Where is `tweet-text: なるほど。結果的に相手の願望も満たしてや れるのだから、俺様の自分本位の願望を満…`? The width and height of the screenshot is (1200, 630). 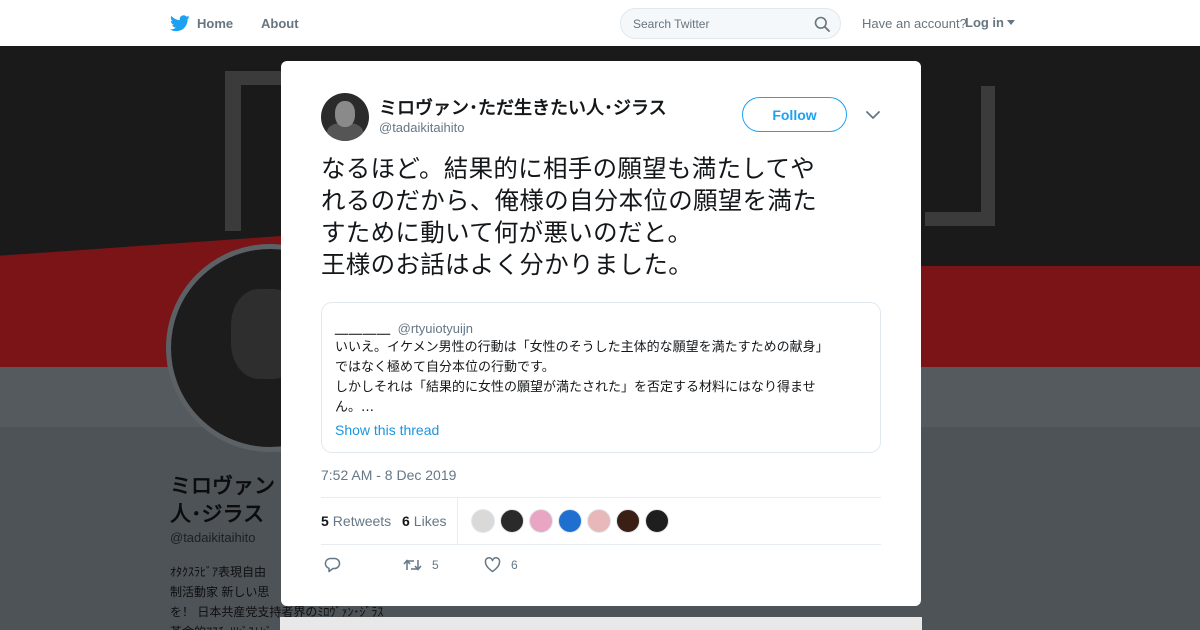
tweet-text: なるほど。結果的に相手の願望も満たしてや れるのだから、俺様の自分本位の願望を満… is located at coordinates (603, 217).